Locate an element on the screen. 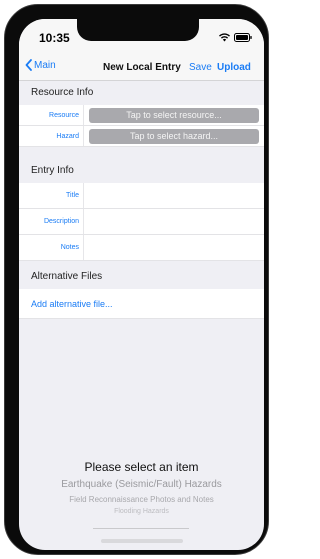 This screenshot has width=320, height=559. picker-option: Flooding Hazards is located at coordinates (141, 511).